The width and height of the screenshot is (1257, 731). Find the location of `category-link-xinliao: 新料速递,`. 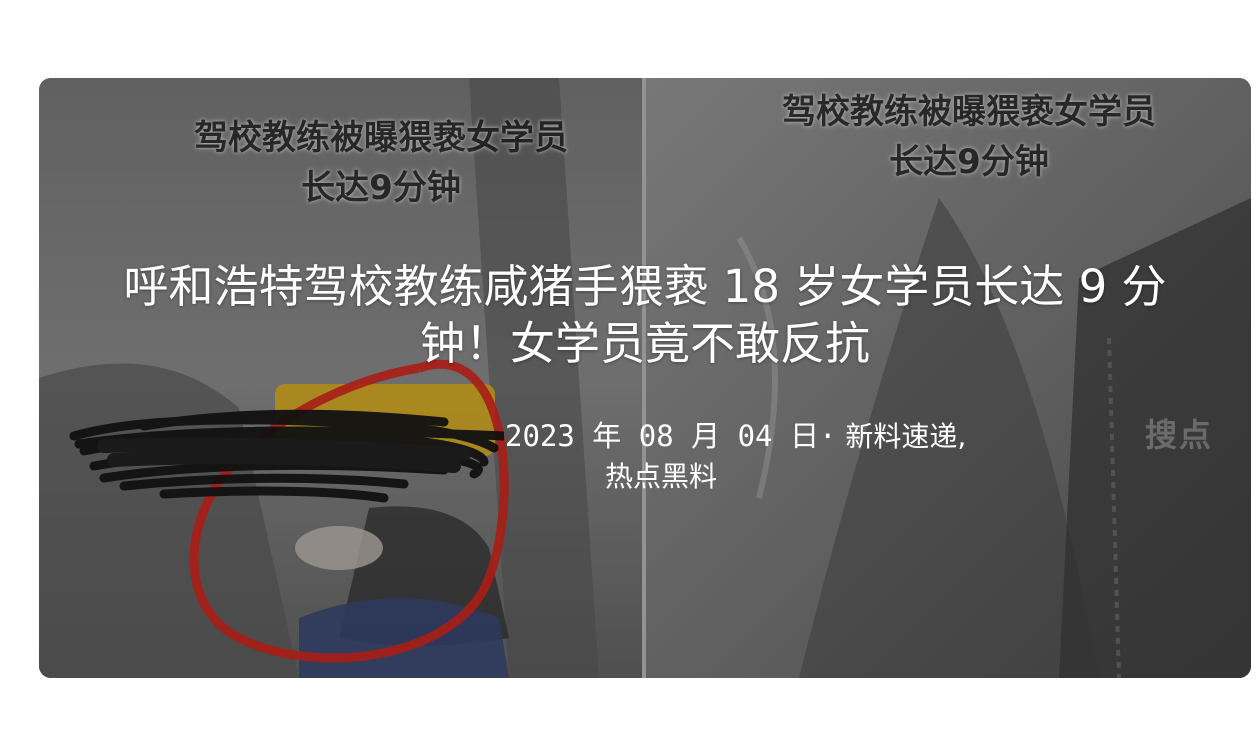

category-link-xinliao: 新料速递, is located at coordinates (905, 436).